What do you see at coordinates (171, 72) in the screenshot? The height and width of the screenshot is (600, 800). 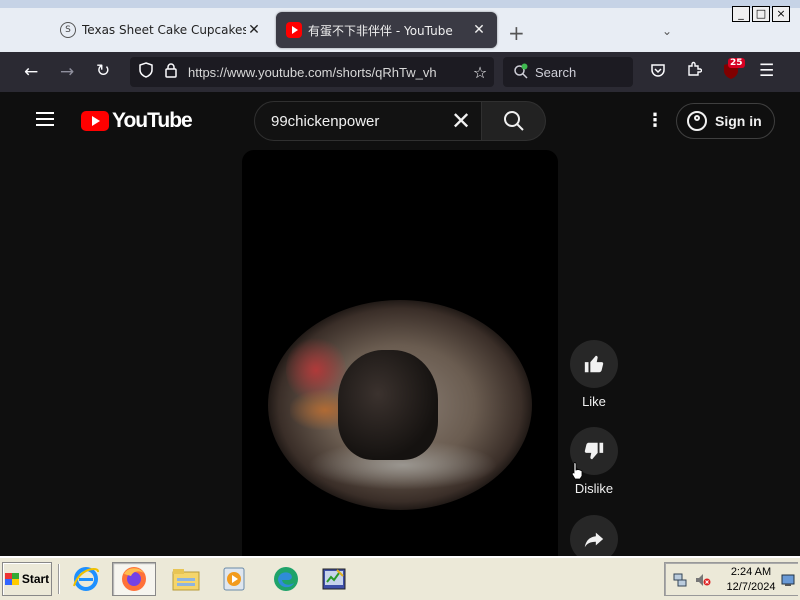 I see `lock-icon` at bounding box center [171, 72].